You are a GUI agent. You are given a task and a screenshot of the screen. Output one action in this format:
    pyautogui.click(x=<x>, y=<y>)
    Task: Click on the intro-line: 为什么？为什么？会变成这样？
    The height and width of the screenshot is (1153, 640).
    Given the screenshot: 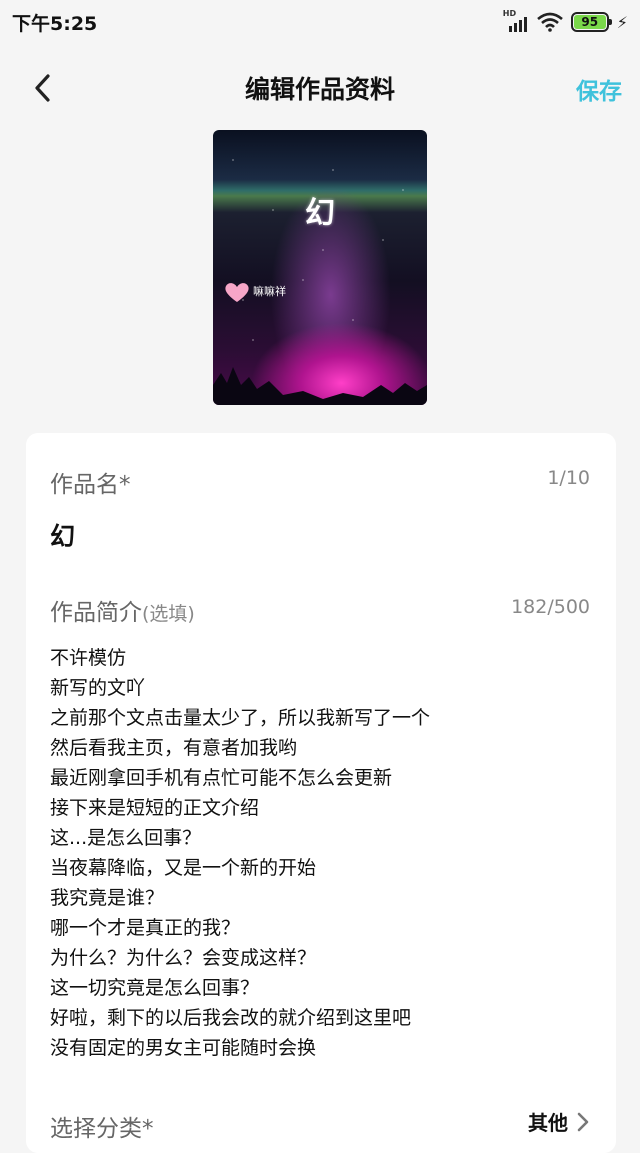 What is the action you would take?
    pyautogui.click(x=183, y=958)
    